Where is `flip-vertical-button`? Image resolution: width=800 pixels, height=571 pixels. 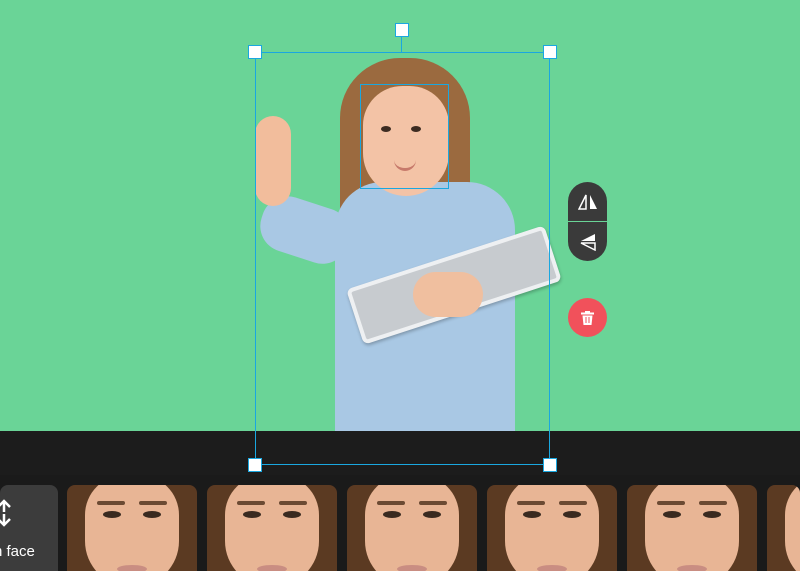
flip-vertical-button is located at coordinates (587, 241).